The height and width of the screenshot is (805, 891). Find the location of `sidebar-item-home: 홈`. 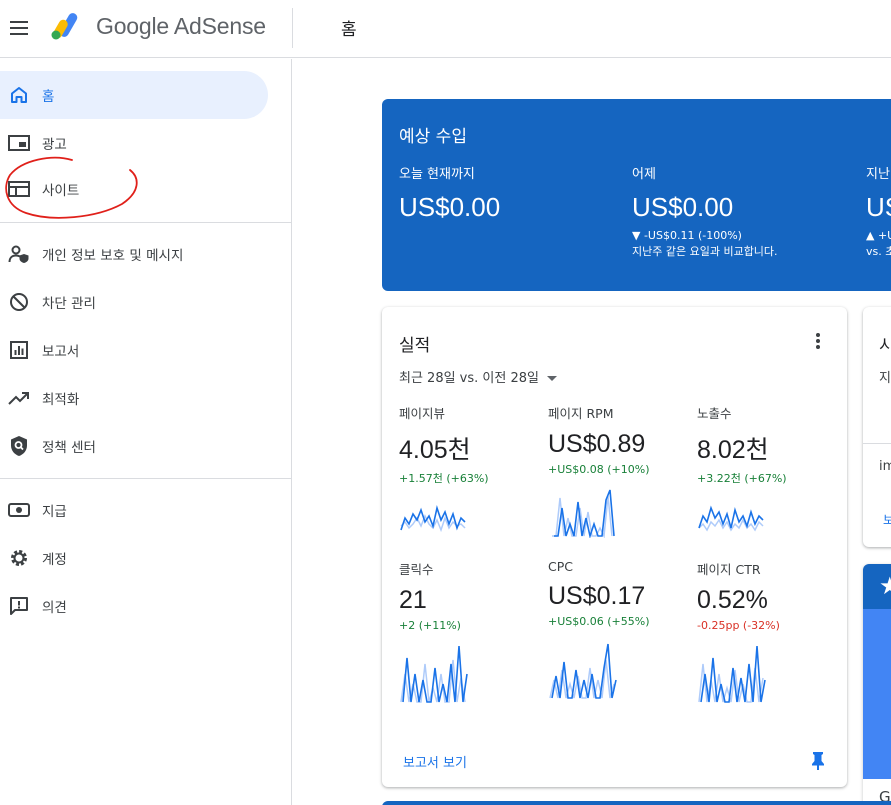

sidebar-item-home: 홈 is located at coordinates (134, 95).